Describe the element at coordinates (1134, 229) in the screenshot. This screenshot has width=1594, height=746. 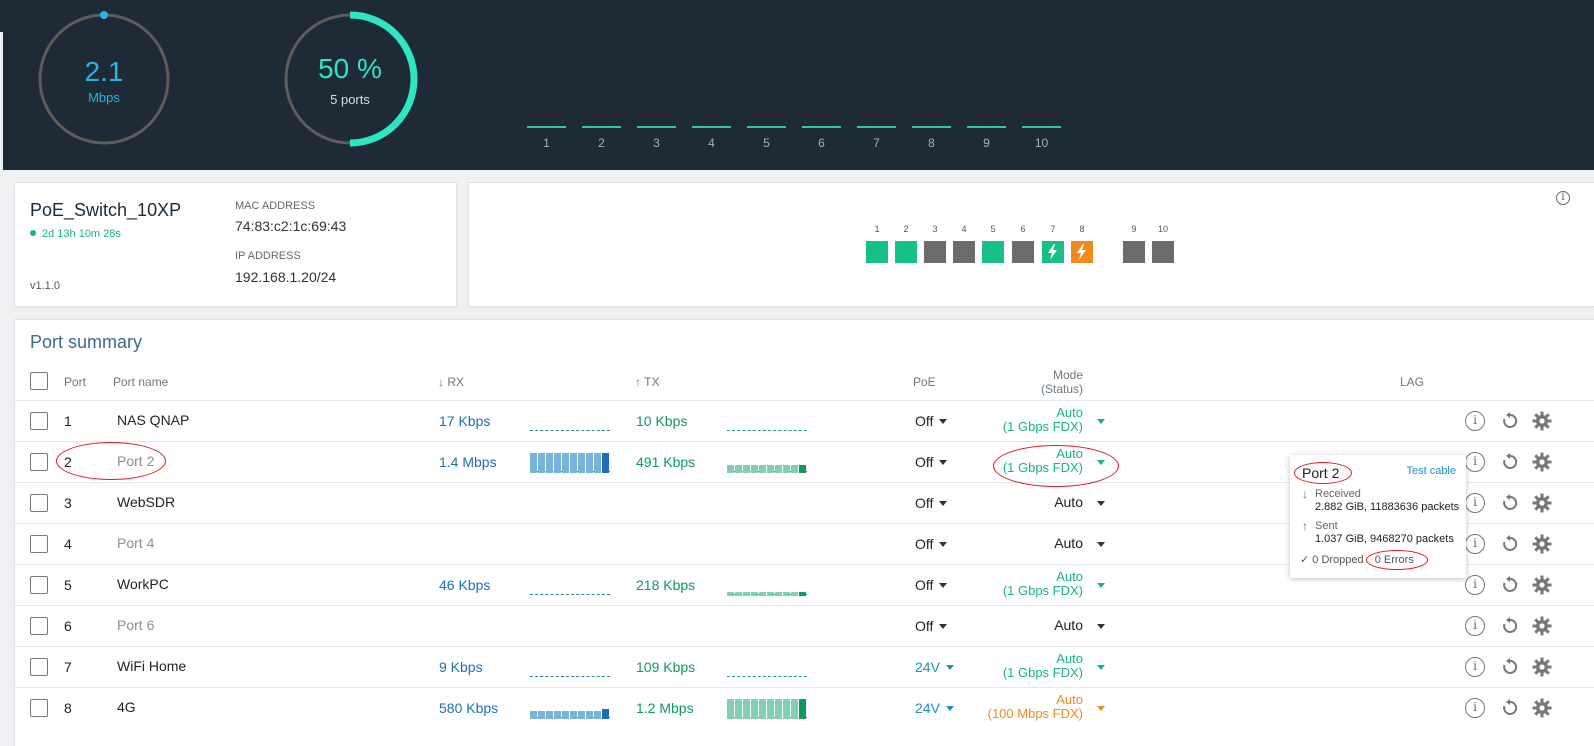
I see `switch-port-number: 9` at that location.